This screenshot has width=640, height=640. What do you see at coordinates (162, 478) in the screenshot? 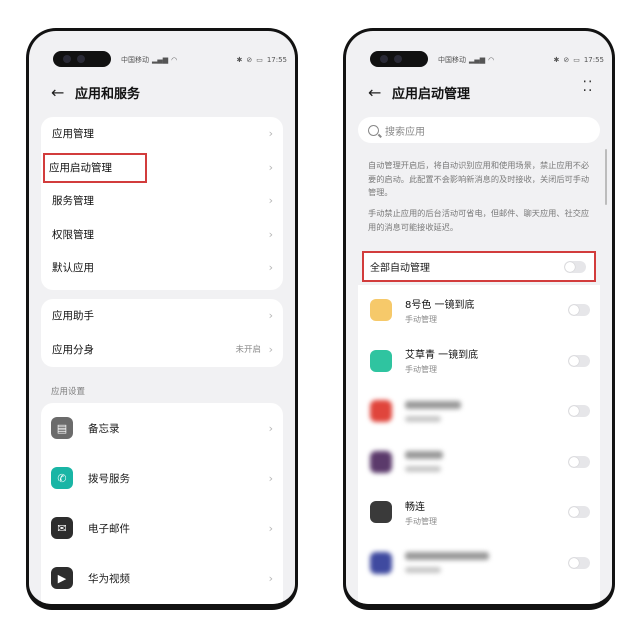
I see `app-item-dialer: ✆ 拨号服务 ›` at bounding box center [162, 478].